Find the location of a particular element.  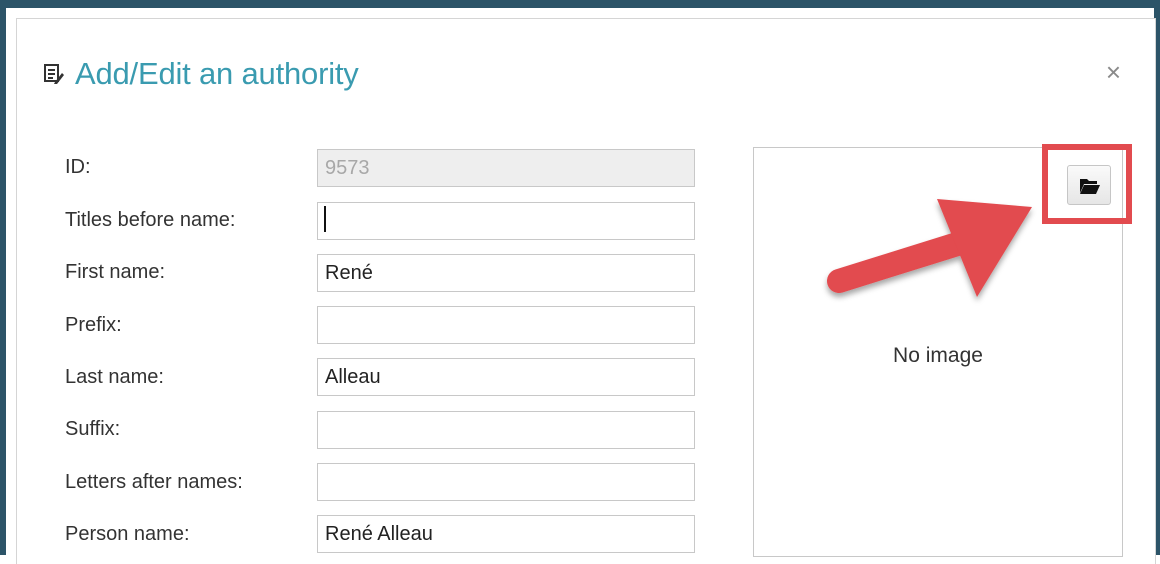

close-icon: × is located at coordinates (1113, 72).